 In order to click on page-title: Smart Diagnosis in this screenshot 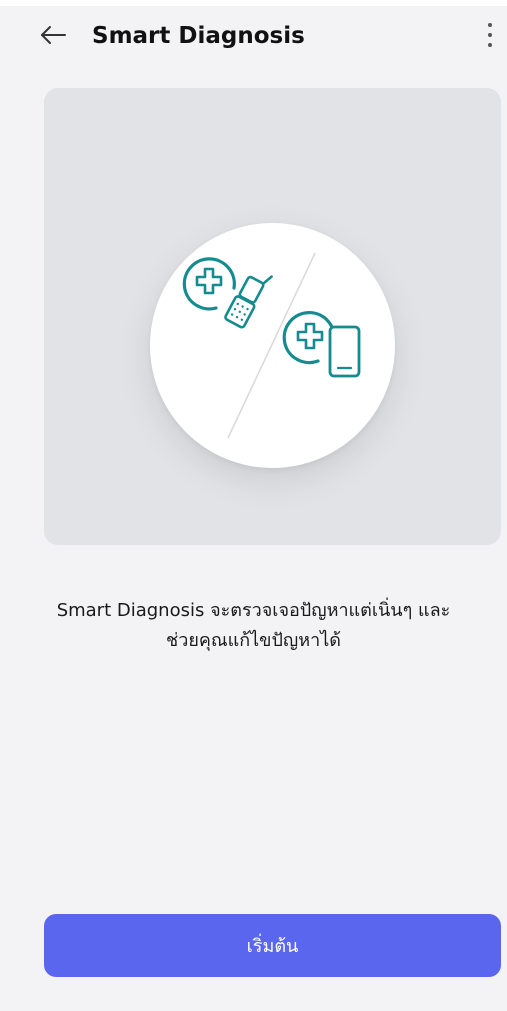, I will do `click(198, 36)`.